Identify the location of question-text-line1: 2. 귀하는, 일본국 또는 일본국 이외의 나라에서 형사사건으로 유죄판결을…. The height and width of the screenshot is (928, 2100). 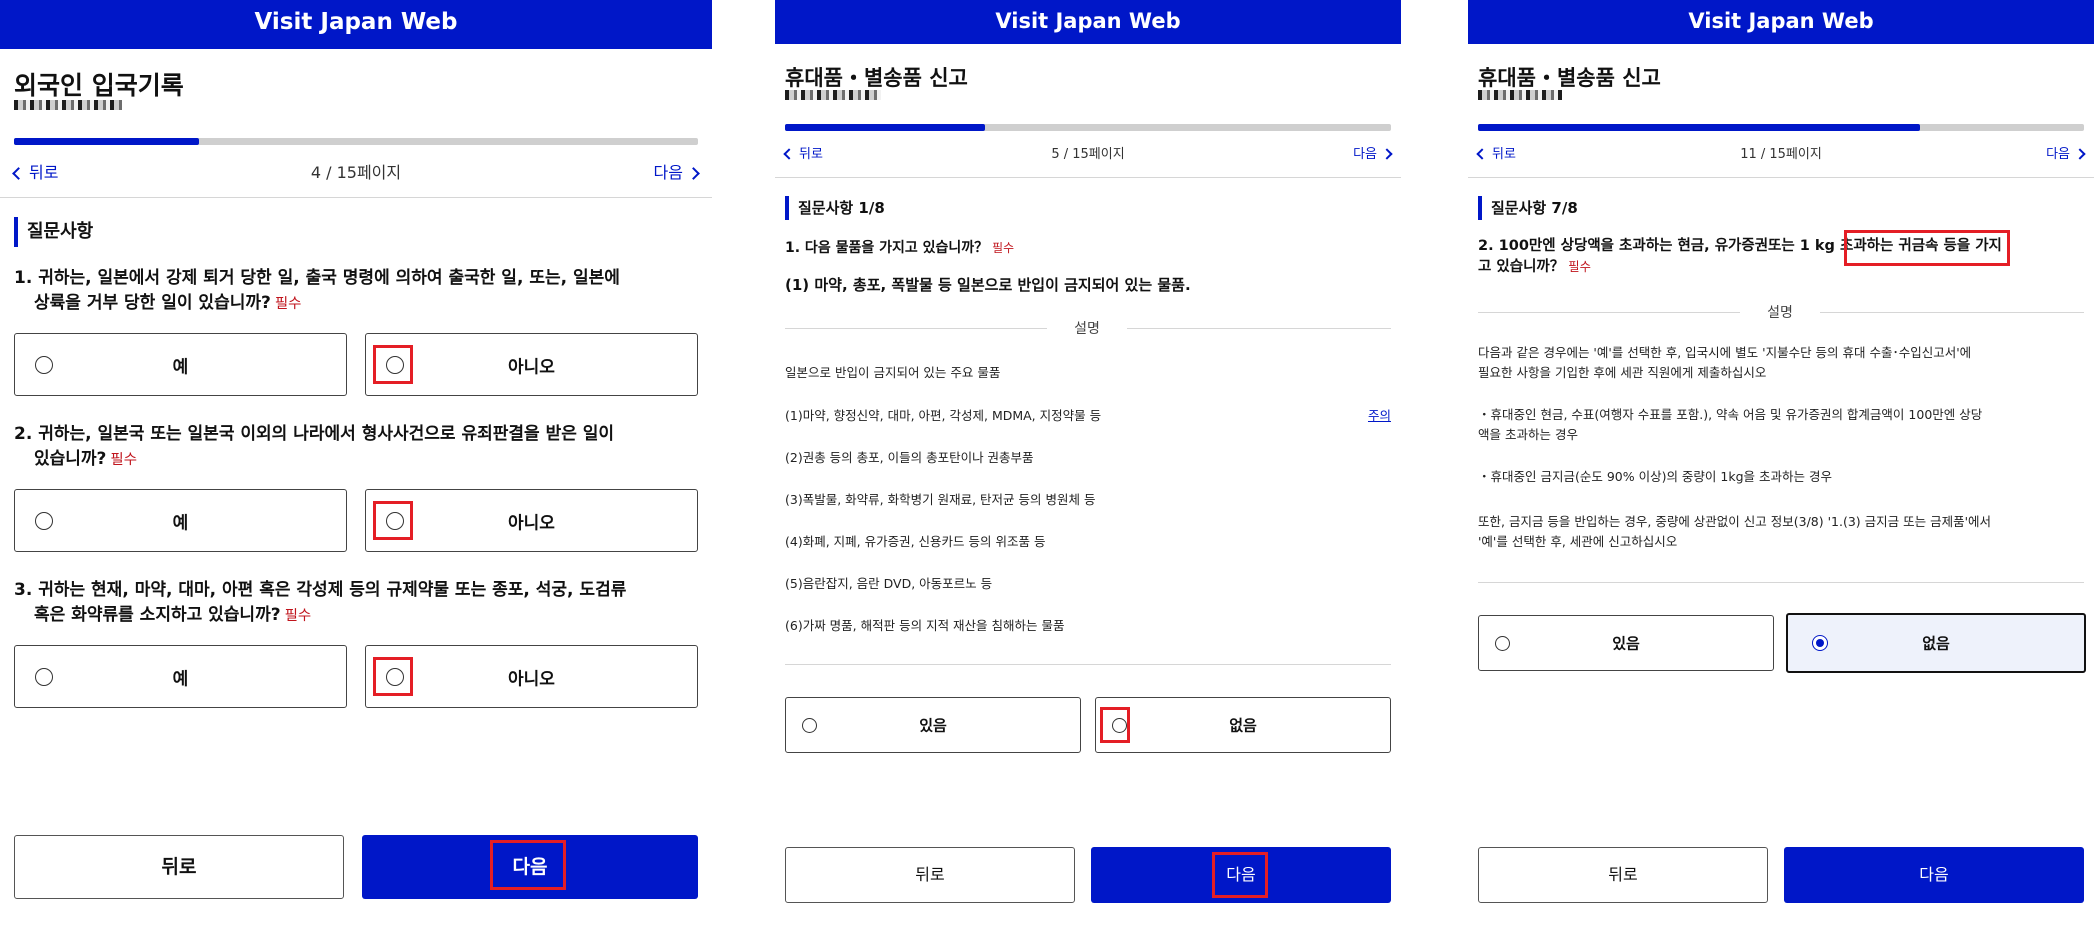
(314, 434).